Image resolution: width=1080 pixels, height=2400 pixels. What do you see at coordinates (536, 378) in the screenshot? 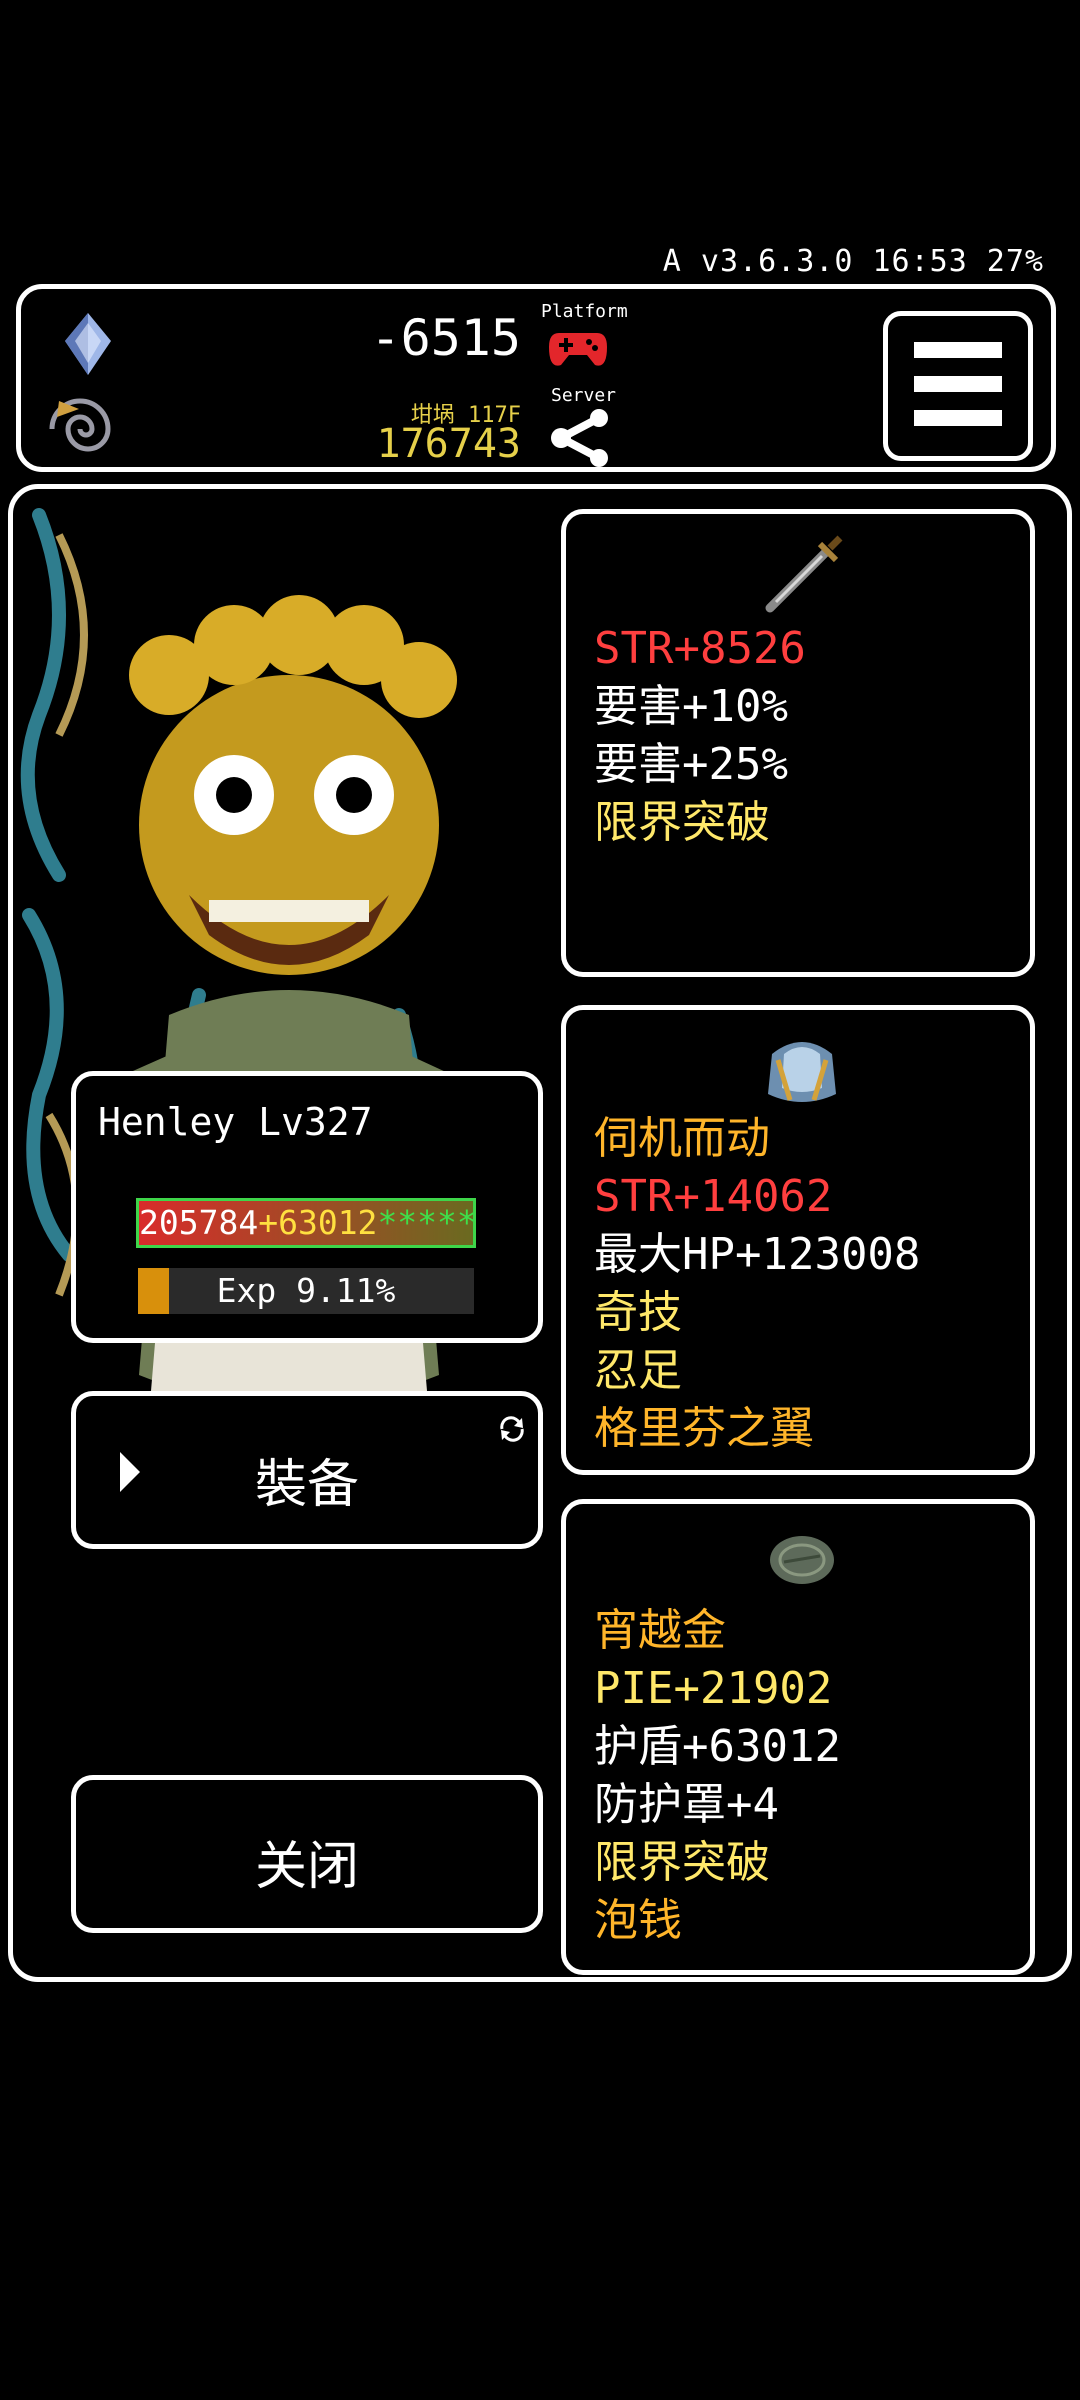
I see `top-bar: -6515 坩埚 117F 176743 Platform Server` at bounding box center [536, 378].